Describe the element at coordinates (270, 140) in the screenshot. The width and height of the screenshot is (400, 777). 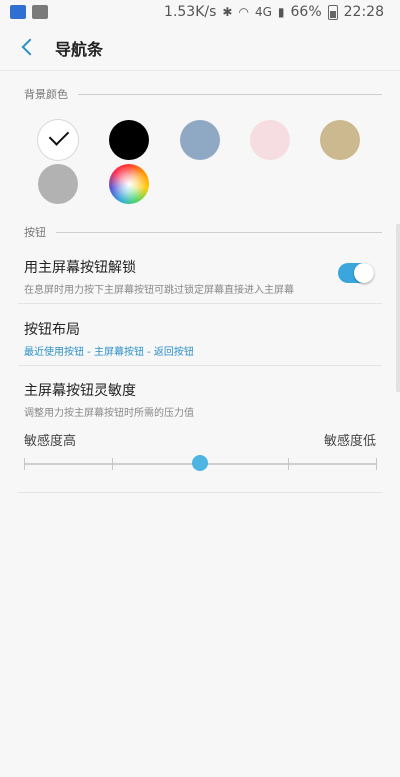
I see `swatch-pink` at that location.